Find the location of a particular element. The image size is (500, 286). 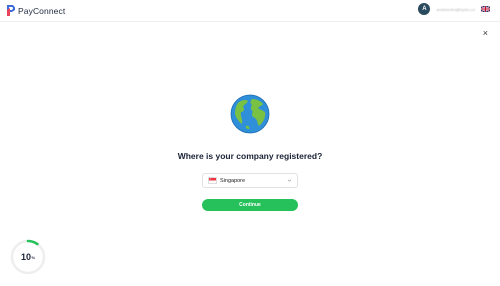

country-select-value: Singapore is located at coordinates (233, 180).